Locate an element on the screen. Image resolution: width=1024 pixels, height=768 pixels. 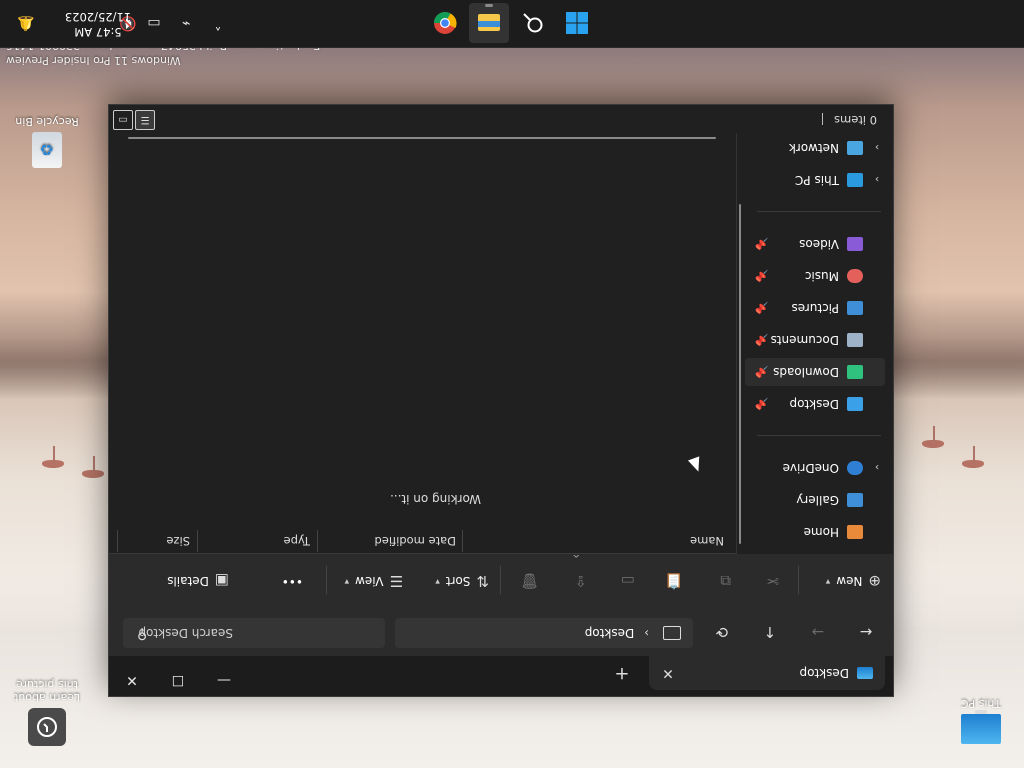
share-button: ⇪ is located at coordinates (577, 581).